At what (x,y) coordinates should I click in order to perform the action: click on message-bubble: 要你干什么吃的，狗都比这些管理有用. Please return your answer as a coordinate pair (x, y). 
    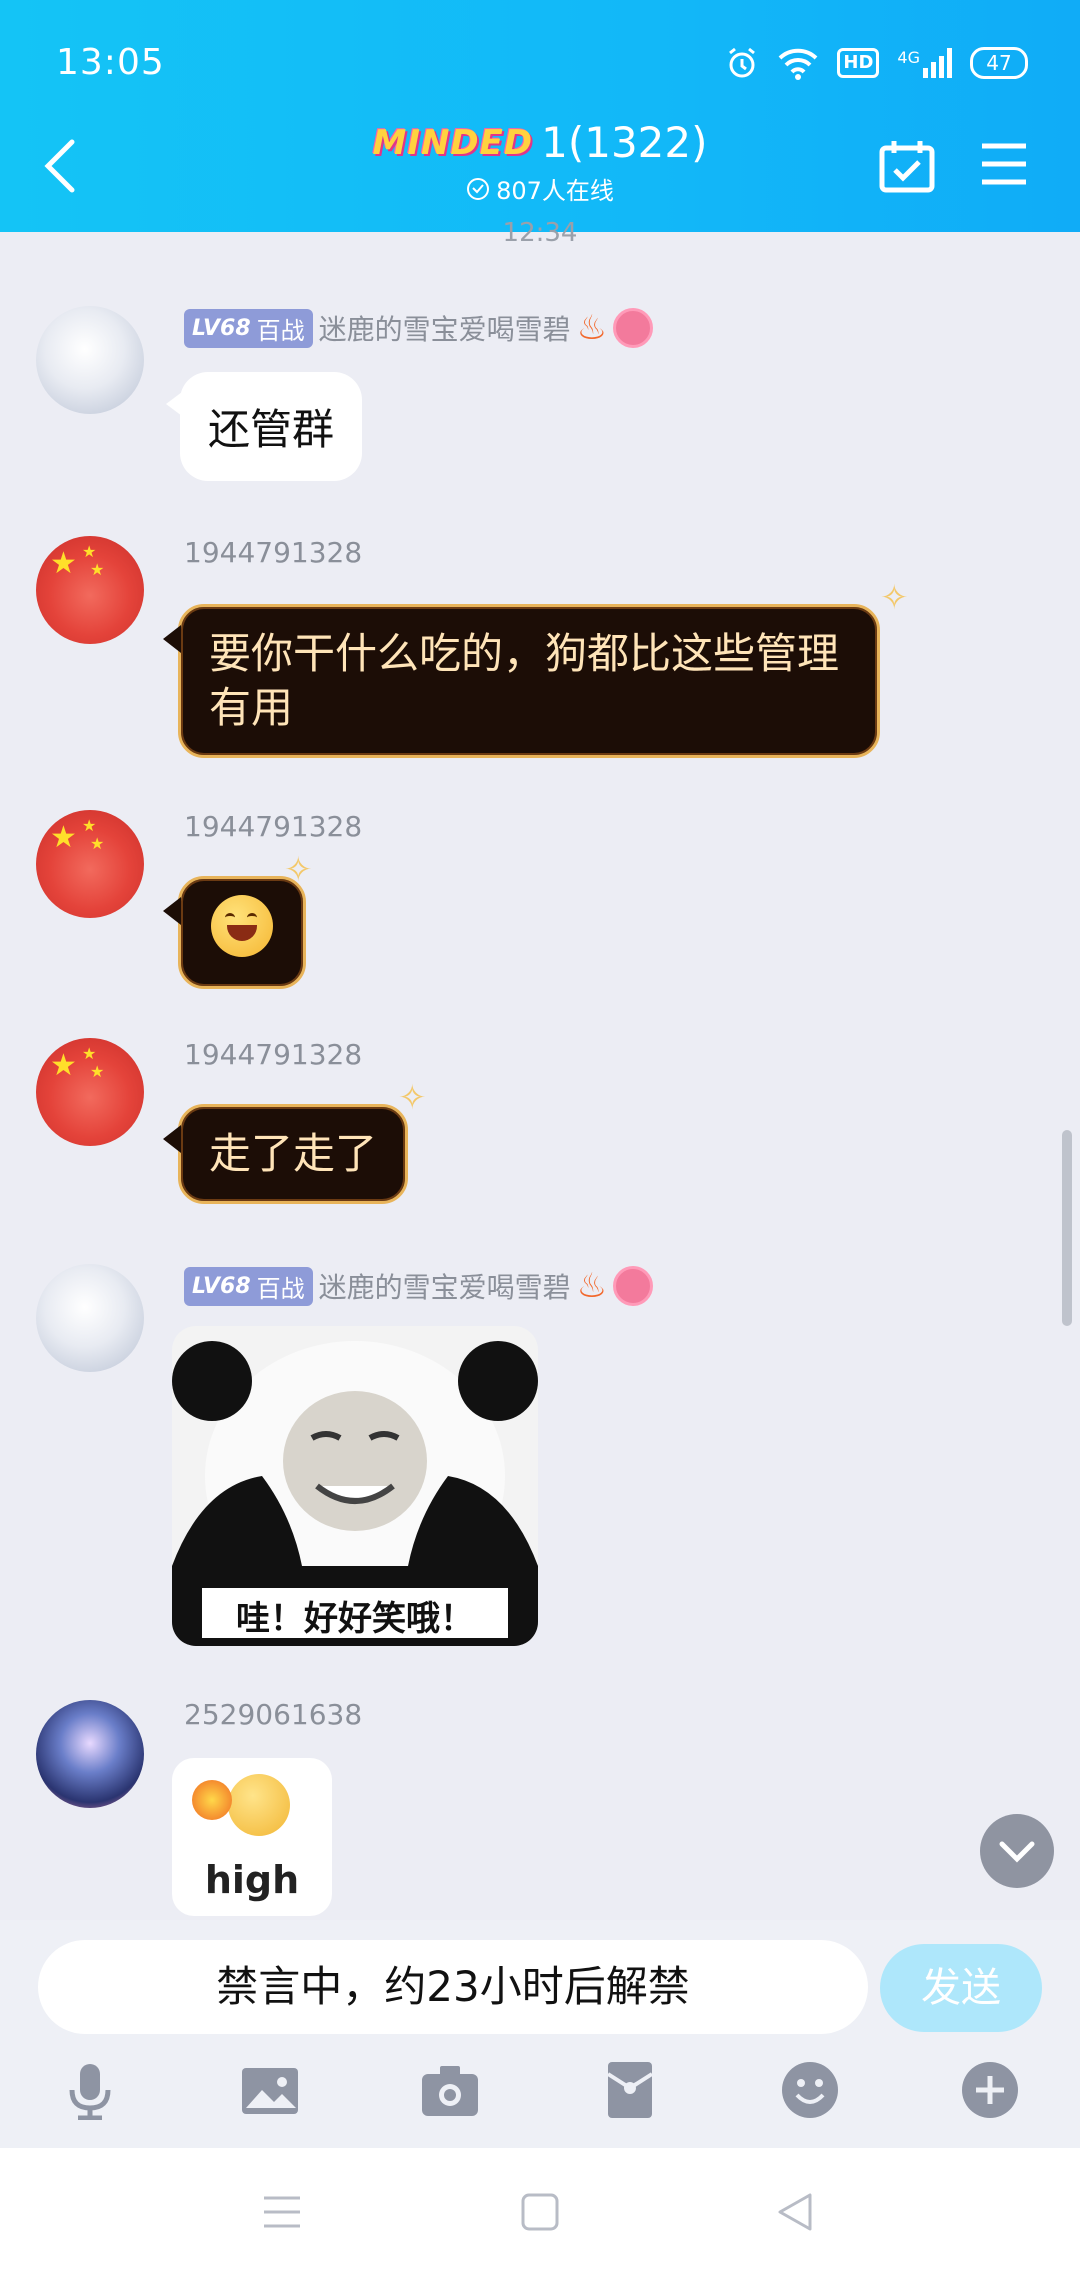
    Looking at the image, I should click on (521, 681).